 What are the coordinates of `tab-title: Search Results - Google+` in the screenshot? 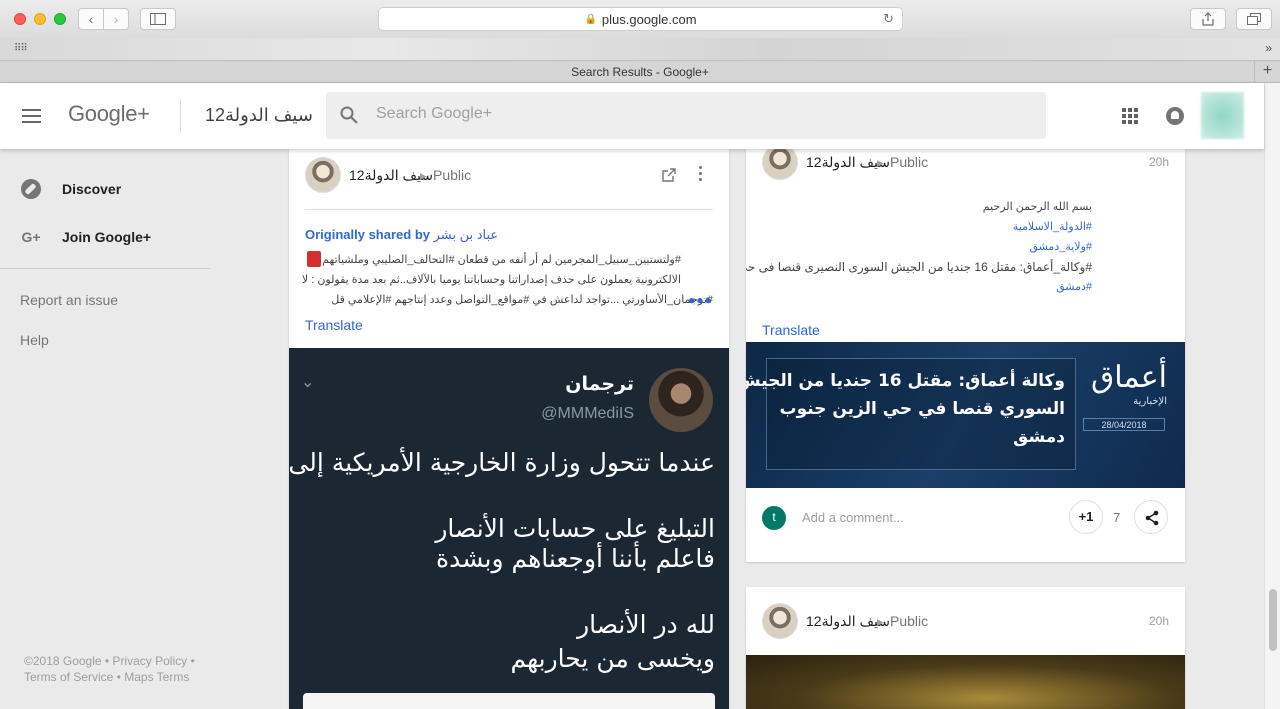 It's located at (640, 72).